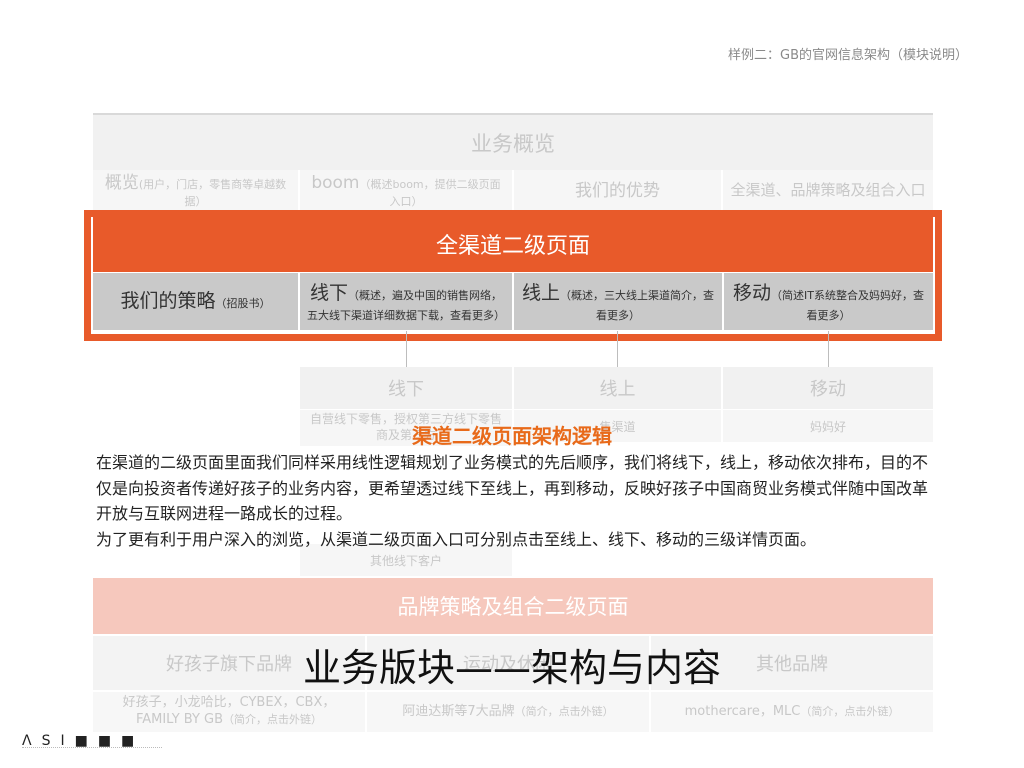 This screenshot has width=1024, height=768. Describe the element at coordinates (637, 305) in the screenshot. I see `online-cell-note: （概述，三大线上渠道简介，查看更多）` at that location.